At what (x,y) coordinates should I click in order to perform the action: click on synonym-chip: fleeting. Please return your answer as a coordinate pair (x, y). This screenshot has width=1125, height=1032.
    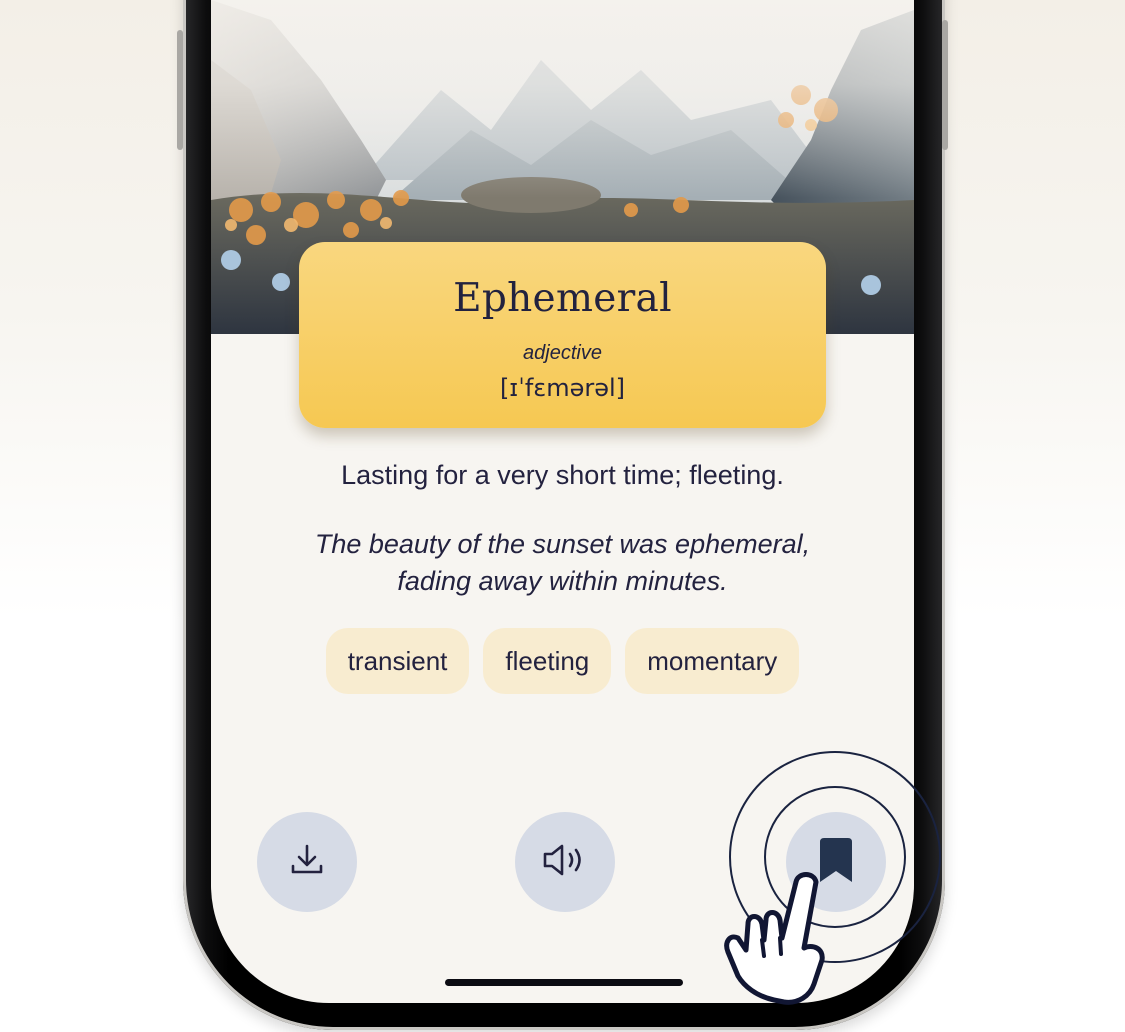
    Looking at the image, I should click on (547, 661).